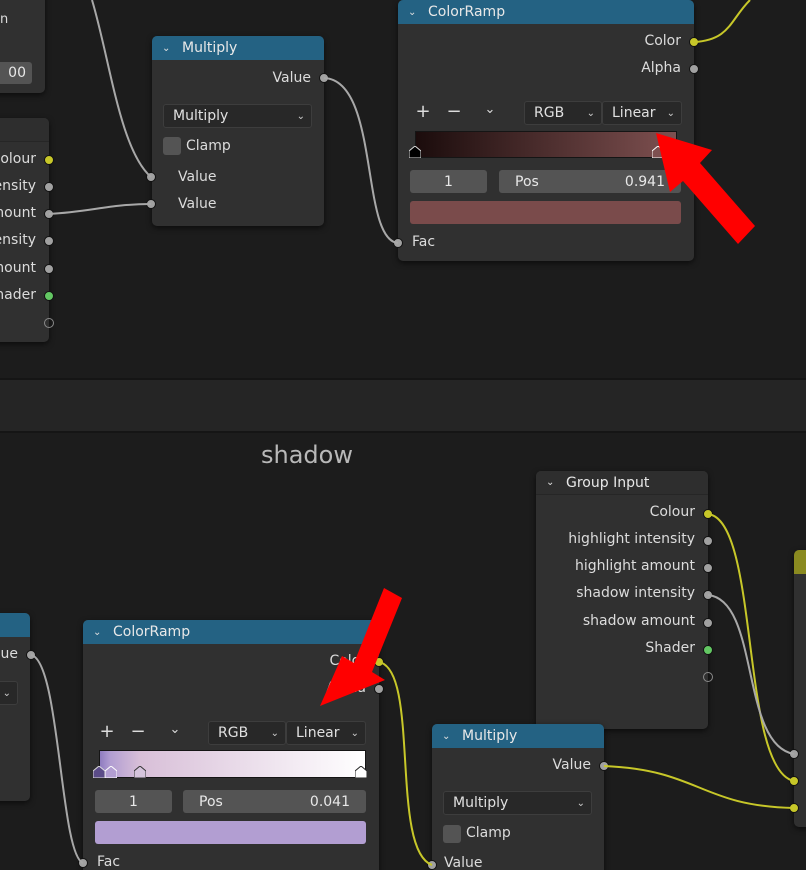 The height and width of the screenshot is (870, 806). Describe the element at coordinates (15, 707) in the screenshot. I see `partial-node-left: ⌄` at that location.